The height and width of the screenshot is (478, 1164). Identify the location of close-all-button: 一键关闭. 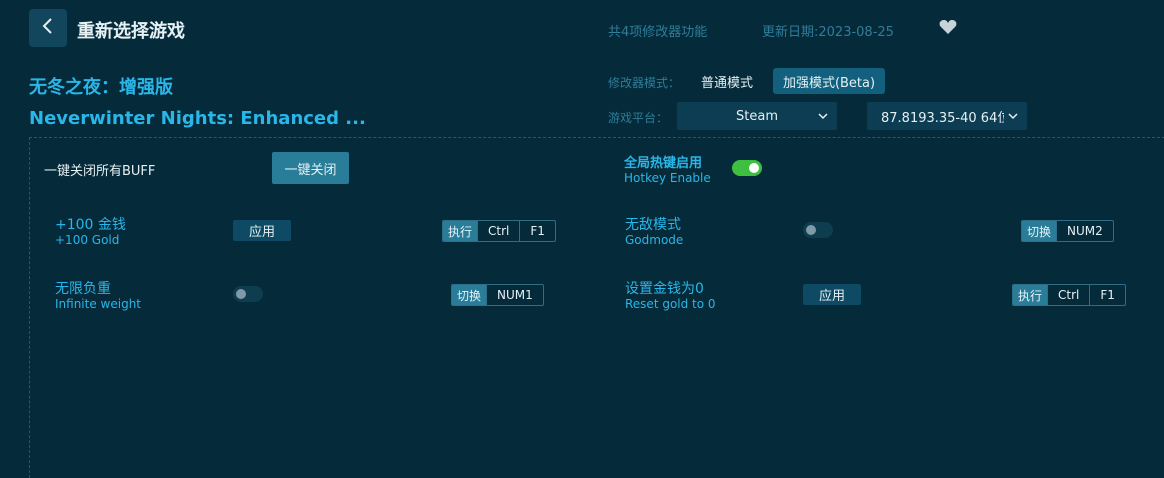
(310, 168).